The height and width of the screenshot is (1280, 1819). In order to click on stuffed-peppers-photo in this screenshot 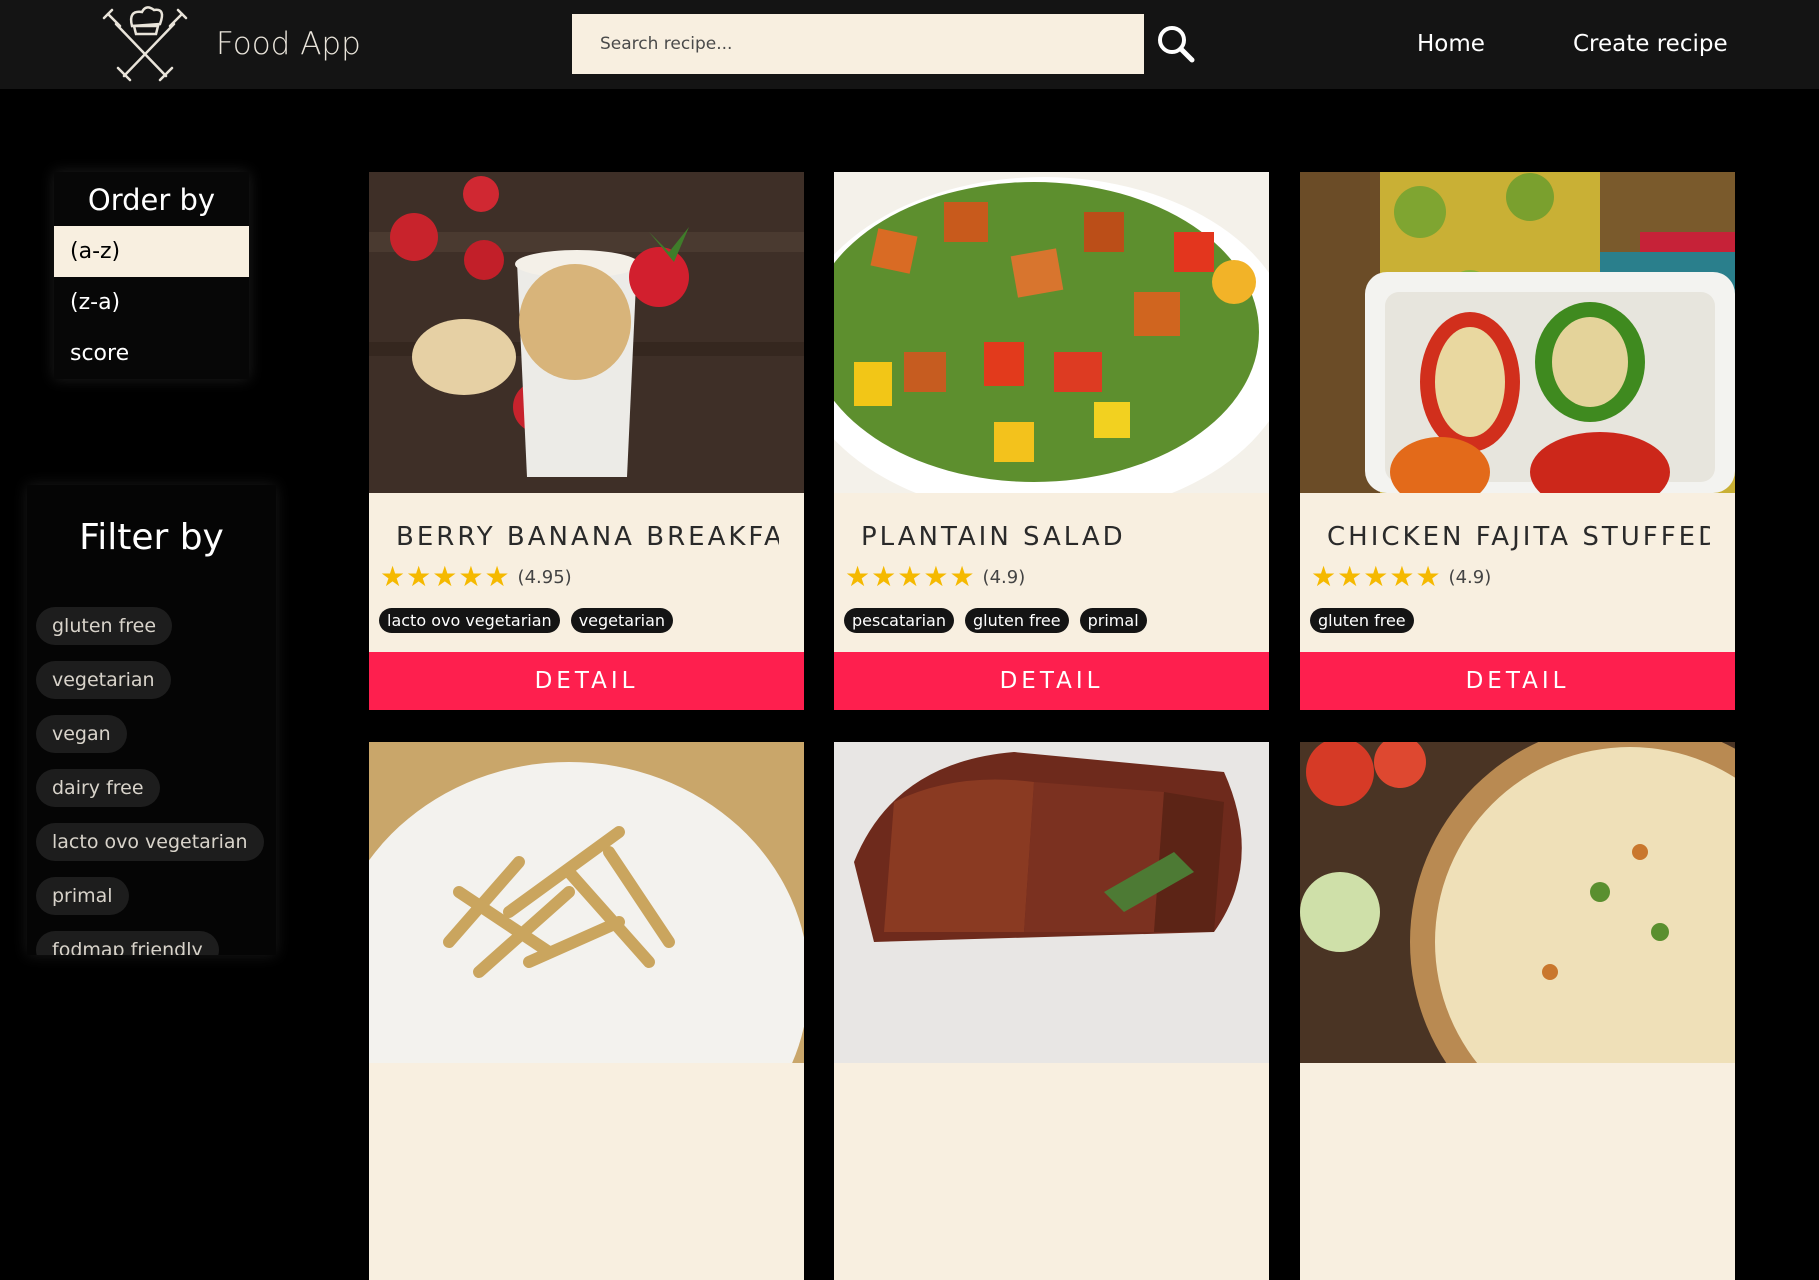, I will do `click(1517, 332)`.